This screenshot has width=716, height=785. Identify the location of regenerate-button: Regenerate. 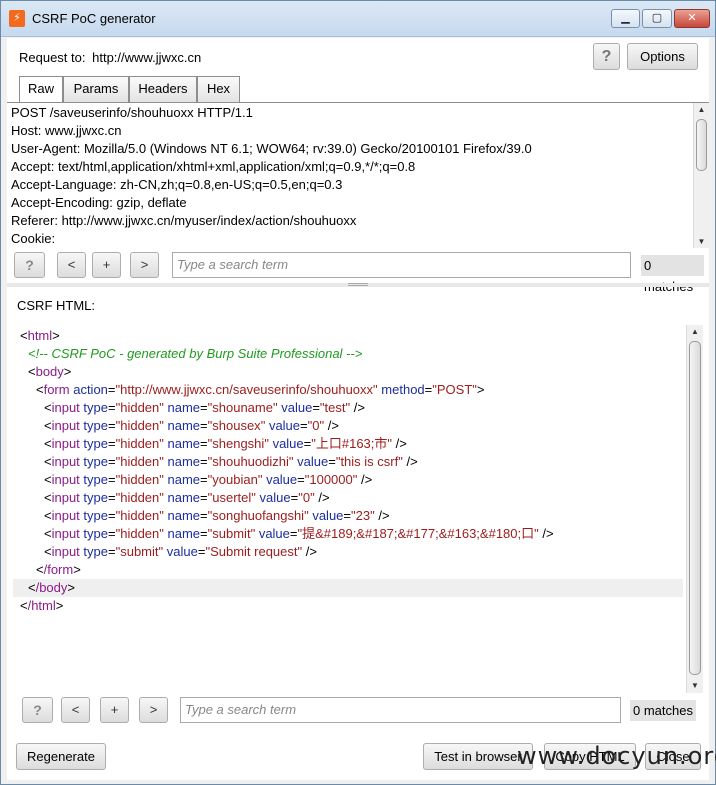
(61, 756).